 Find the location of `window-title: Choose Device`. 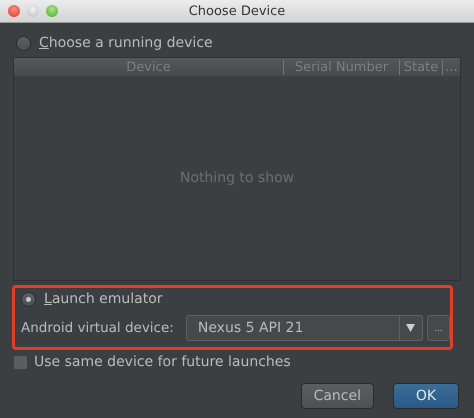

window-title: Choose Device is located at coordinates (237, 11).